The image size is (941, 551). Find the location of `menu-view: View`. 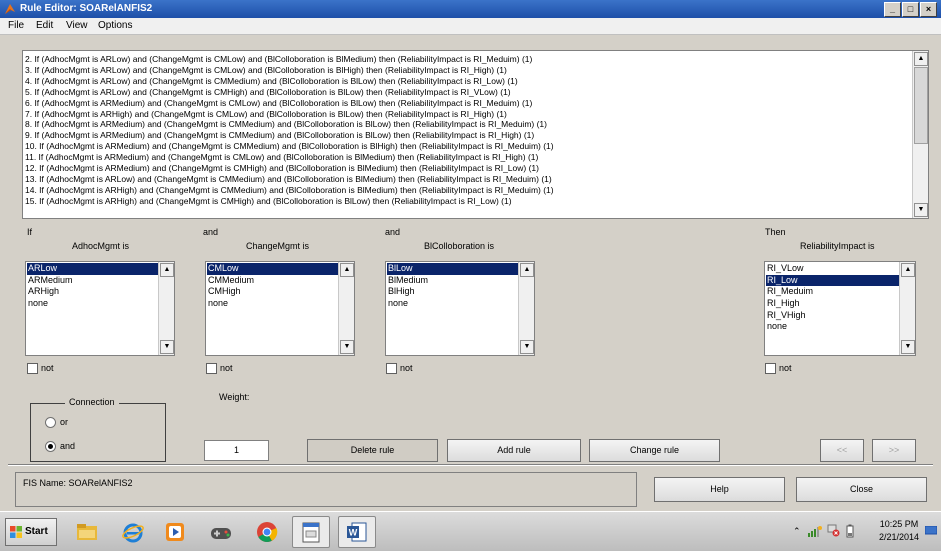

menu-view: View is located at coordinates (77, 25).